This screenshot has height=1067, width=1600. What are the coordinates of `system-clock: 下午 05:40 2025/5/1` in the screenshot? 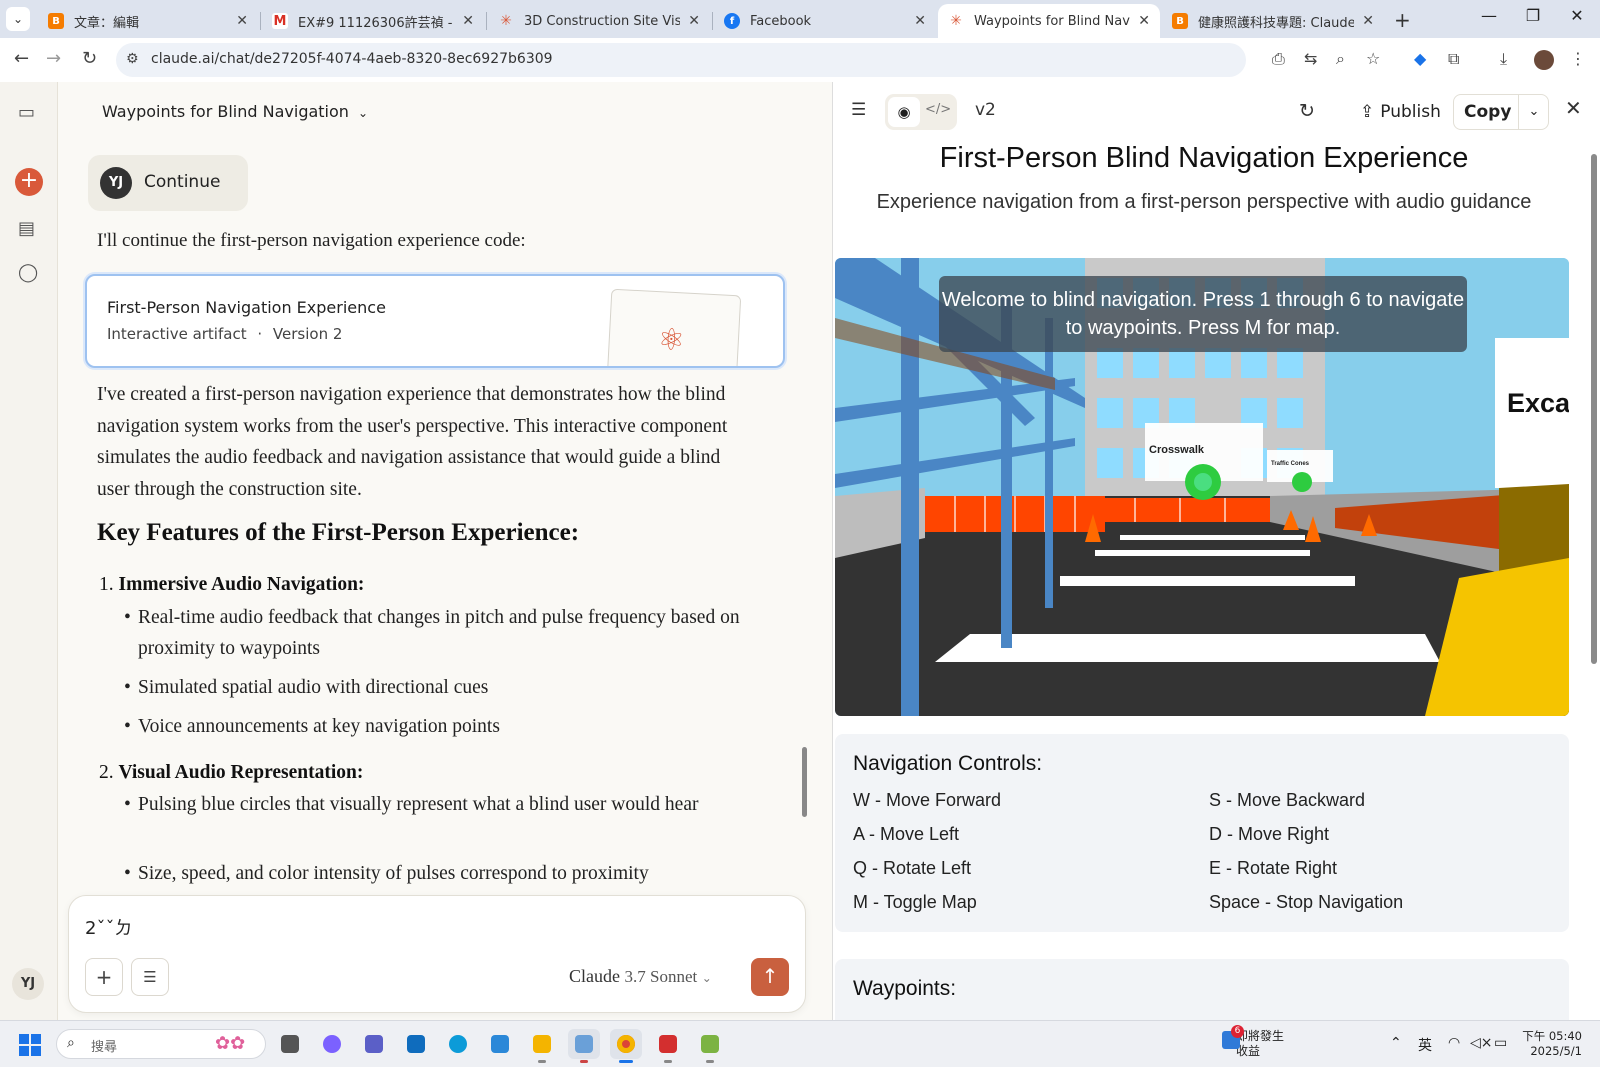 It's located at (1551, 1044).